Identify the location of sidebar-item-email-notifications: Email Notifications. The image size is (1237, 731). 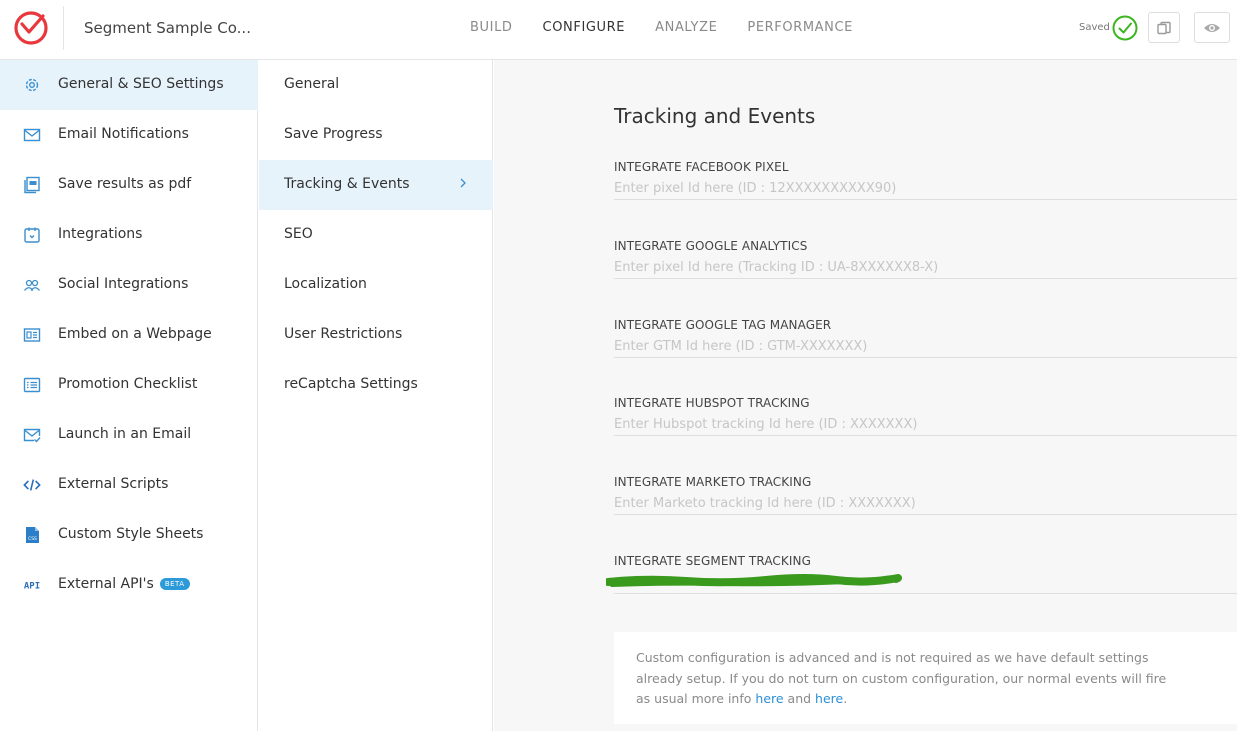
(129, 135).